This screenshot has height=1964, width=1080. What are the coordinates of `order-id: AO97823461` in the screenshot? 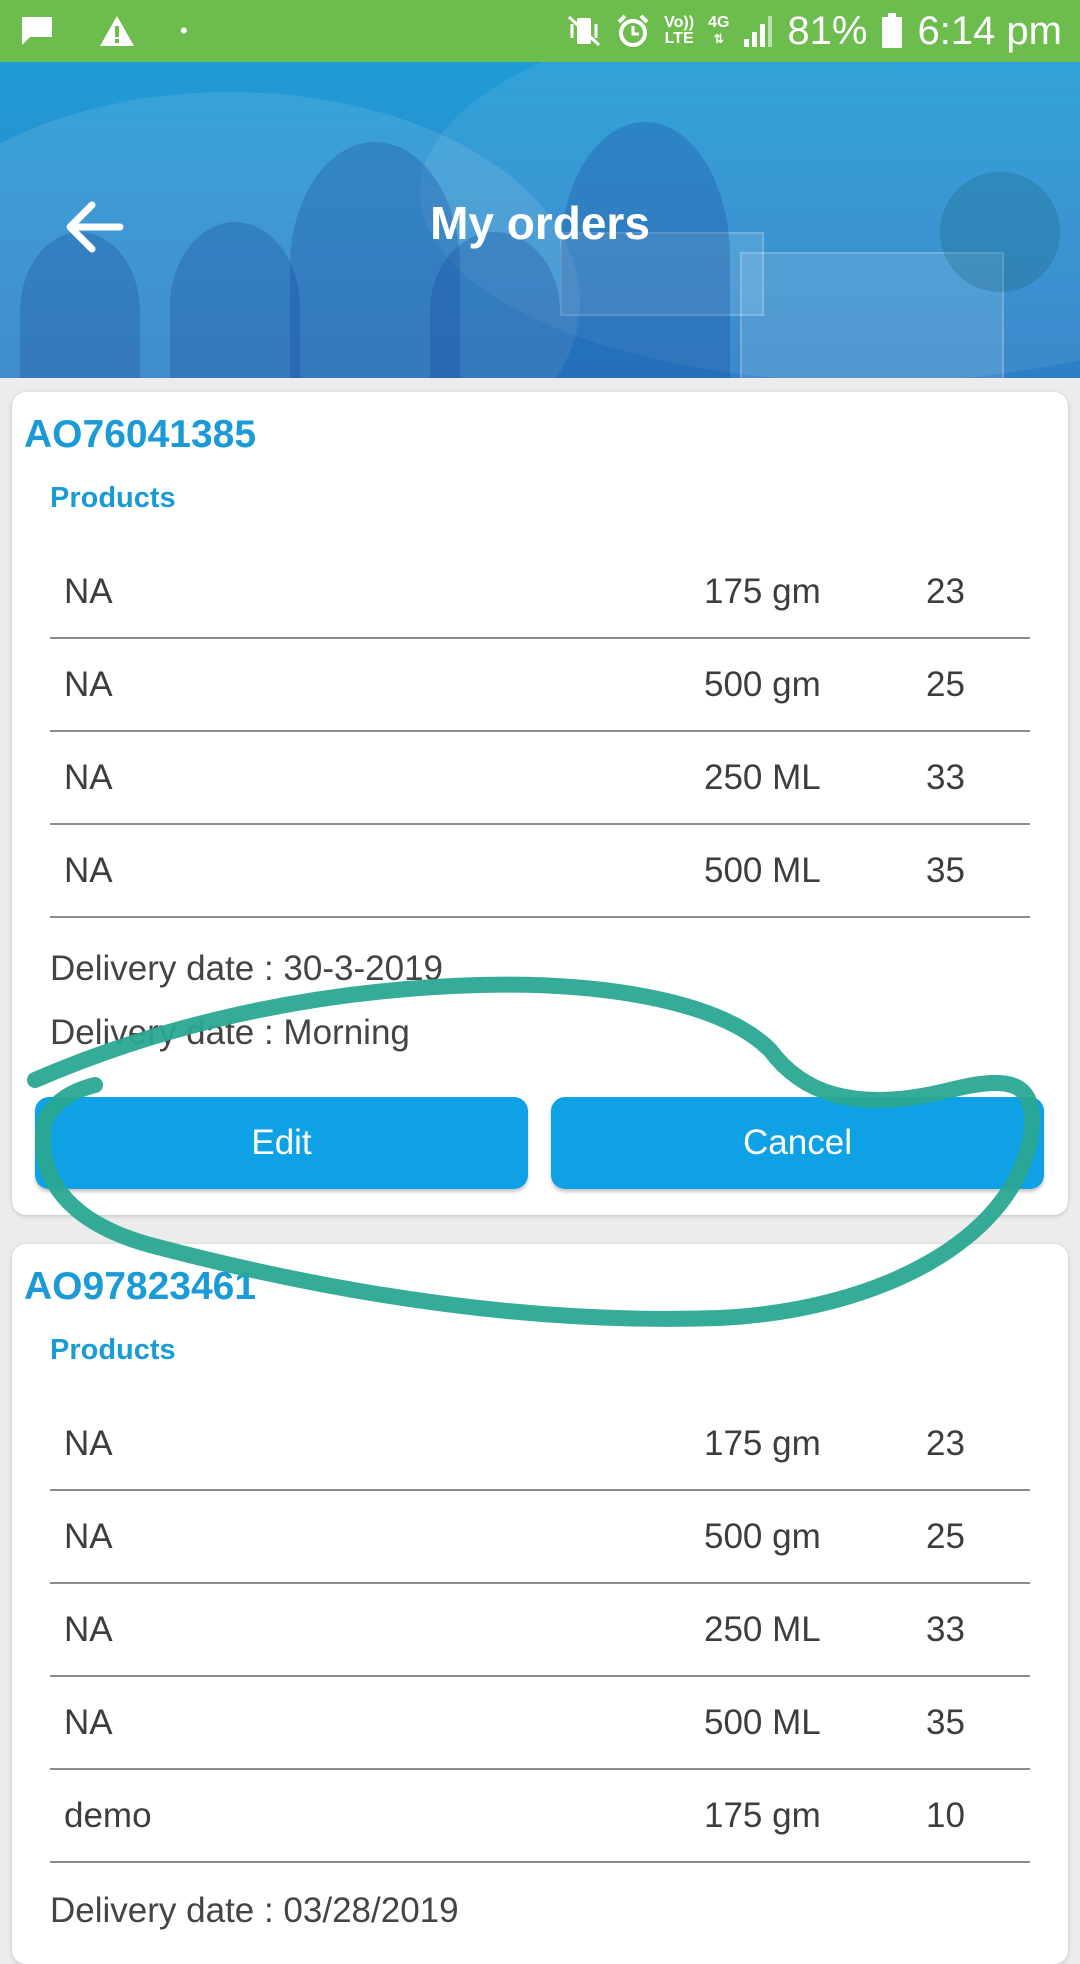 It's located at (140, 1286).